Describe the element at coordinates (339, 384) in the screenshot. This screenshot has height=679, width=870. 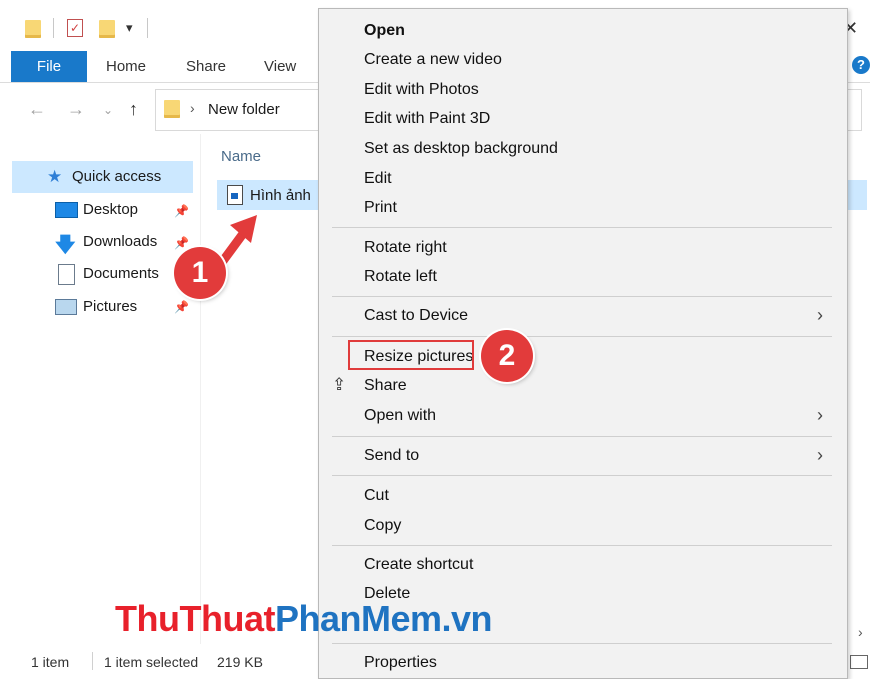
I see `share-icon: ⇪` at that location.